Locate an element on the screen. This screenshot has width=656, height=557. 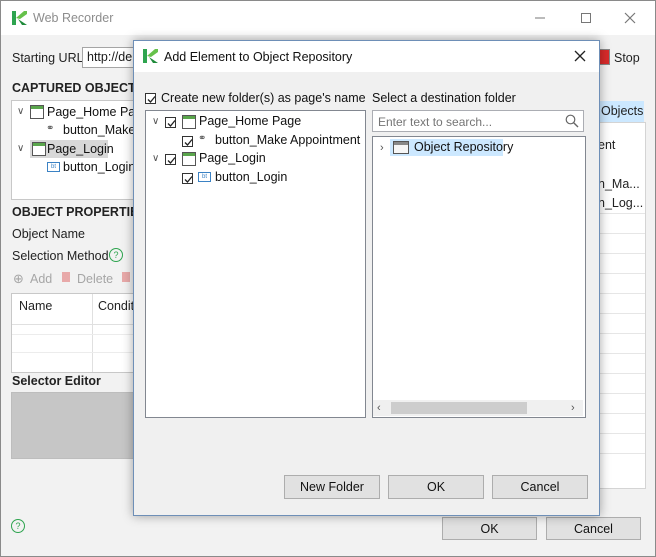
tree-item-button-make-appointment: button_Make Appointment is located at coordinates (287, 140).